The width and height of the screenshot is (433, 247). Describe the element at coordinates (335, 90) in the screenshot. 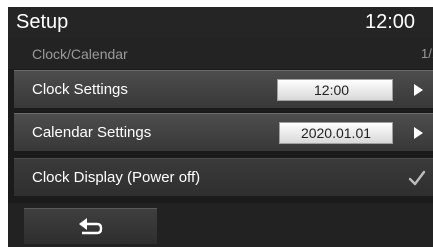

I see `clock-value: 12:00` at that location.